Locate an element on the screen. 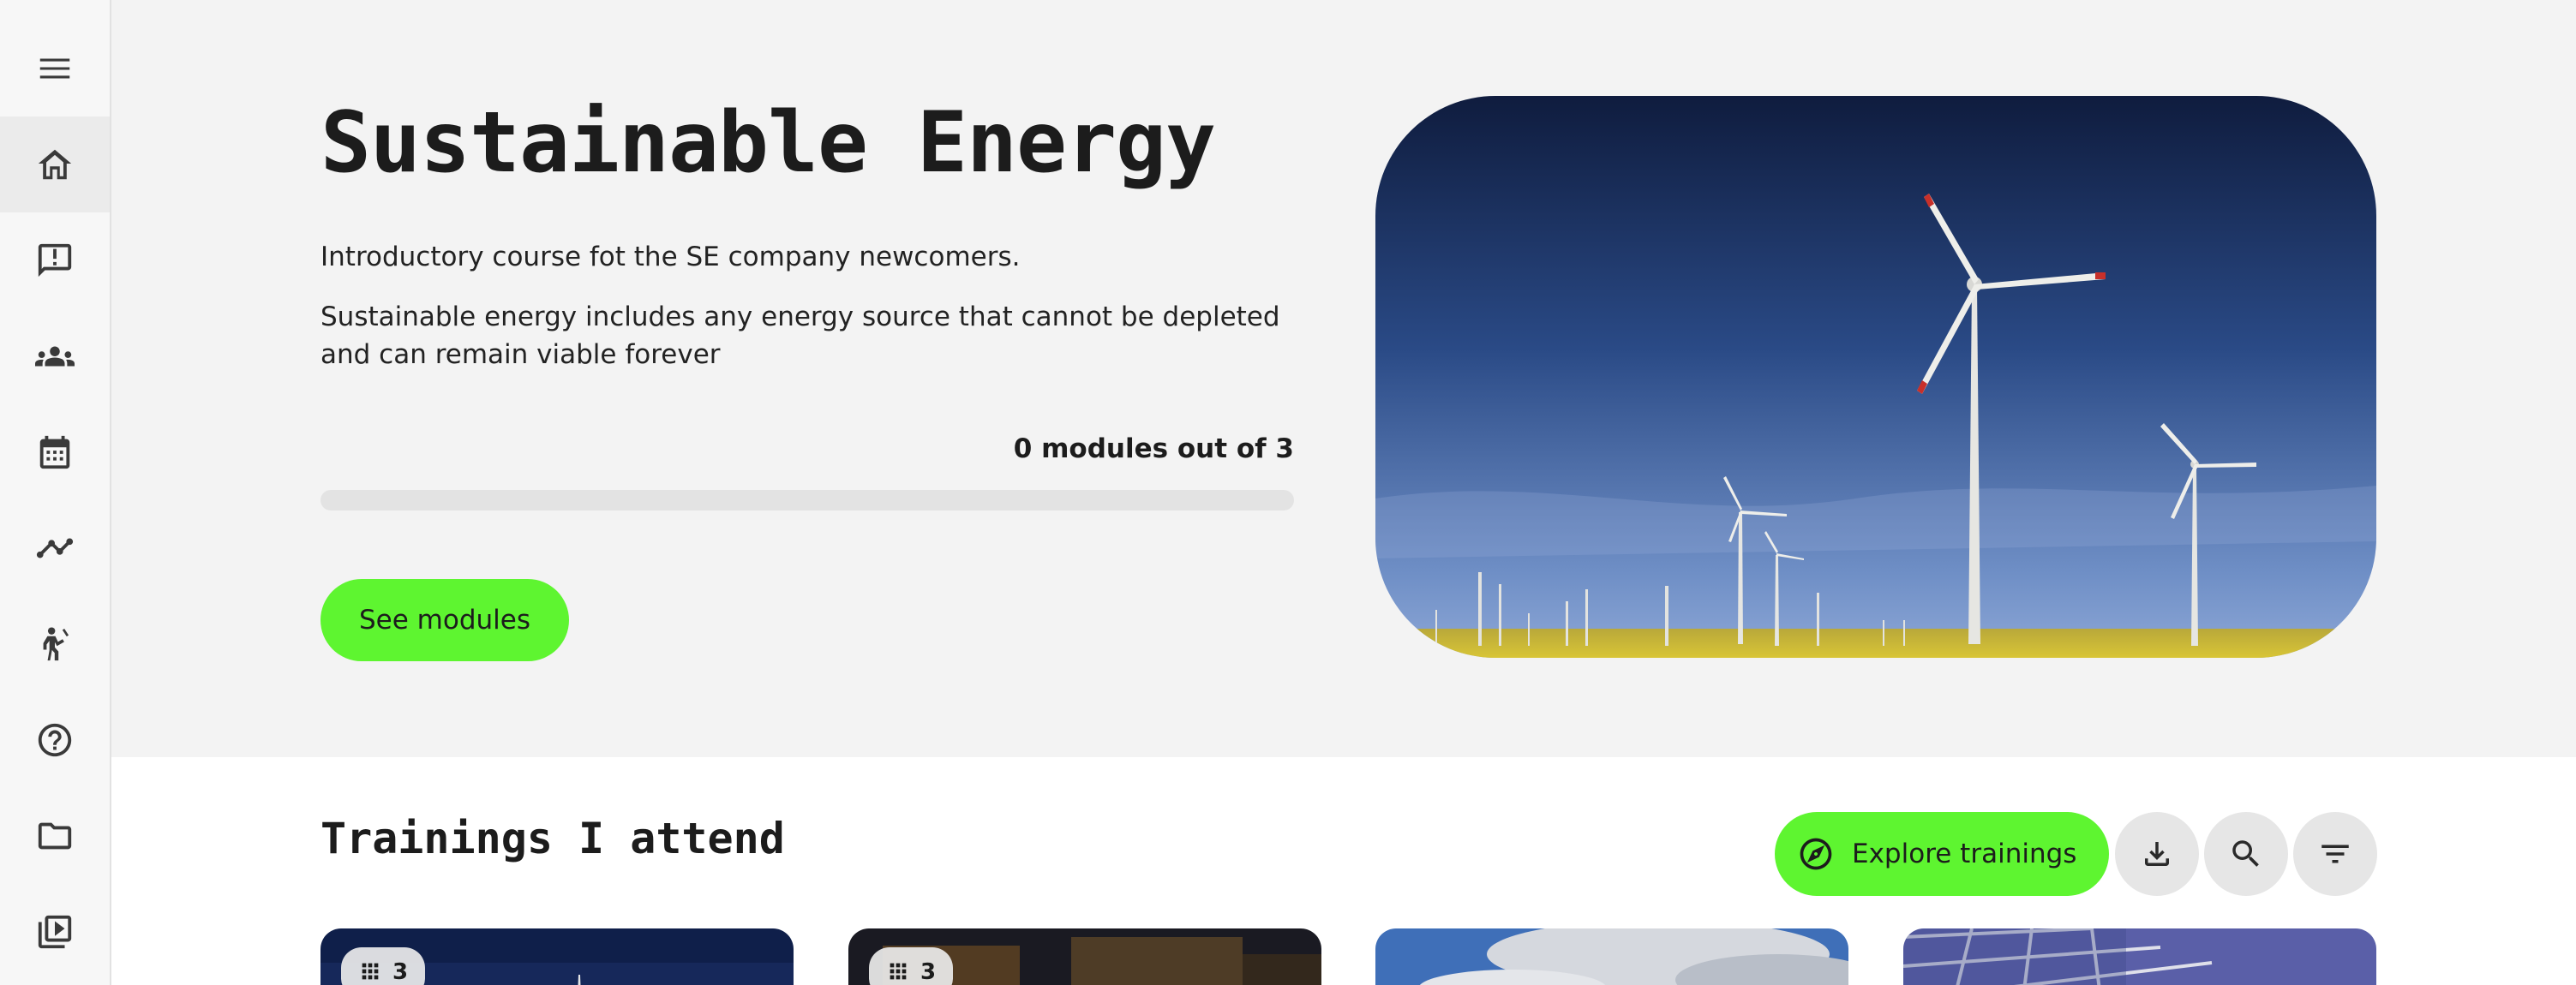 The height and width of the screenshot is (985, 2576). sidebar-item-analytics is located at coordinates (55, 548).